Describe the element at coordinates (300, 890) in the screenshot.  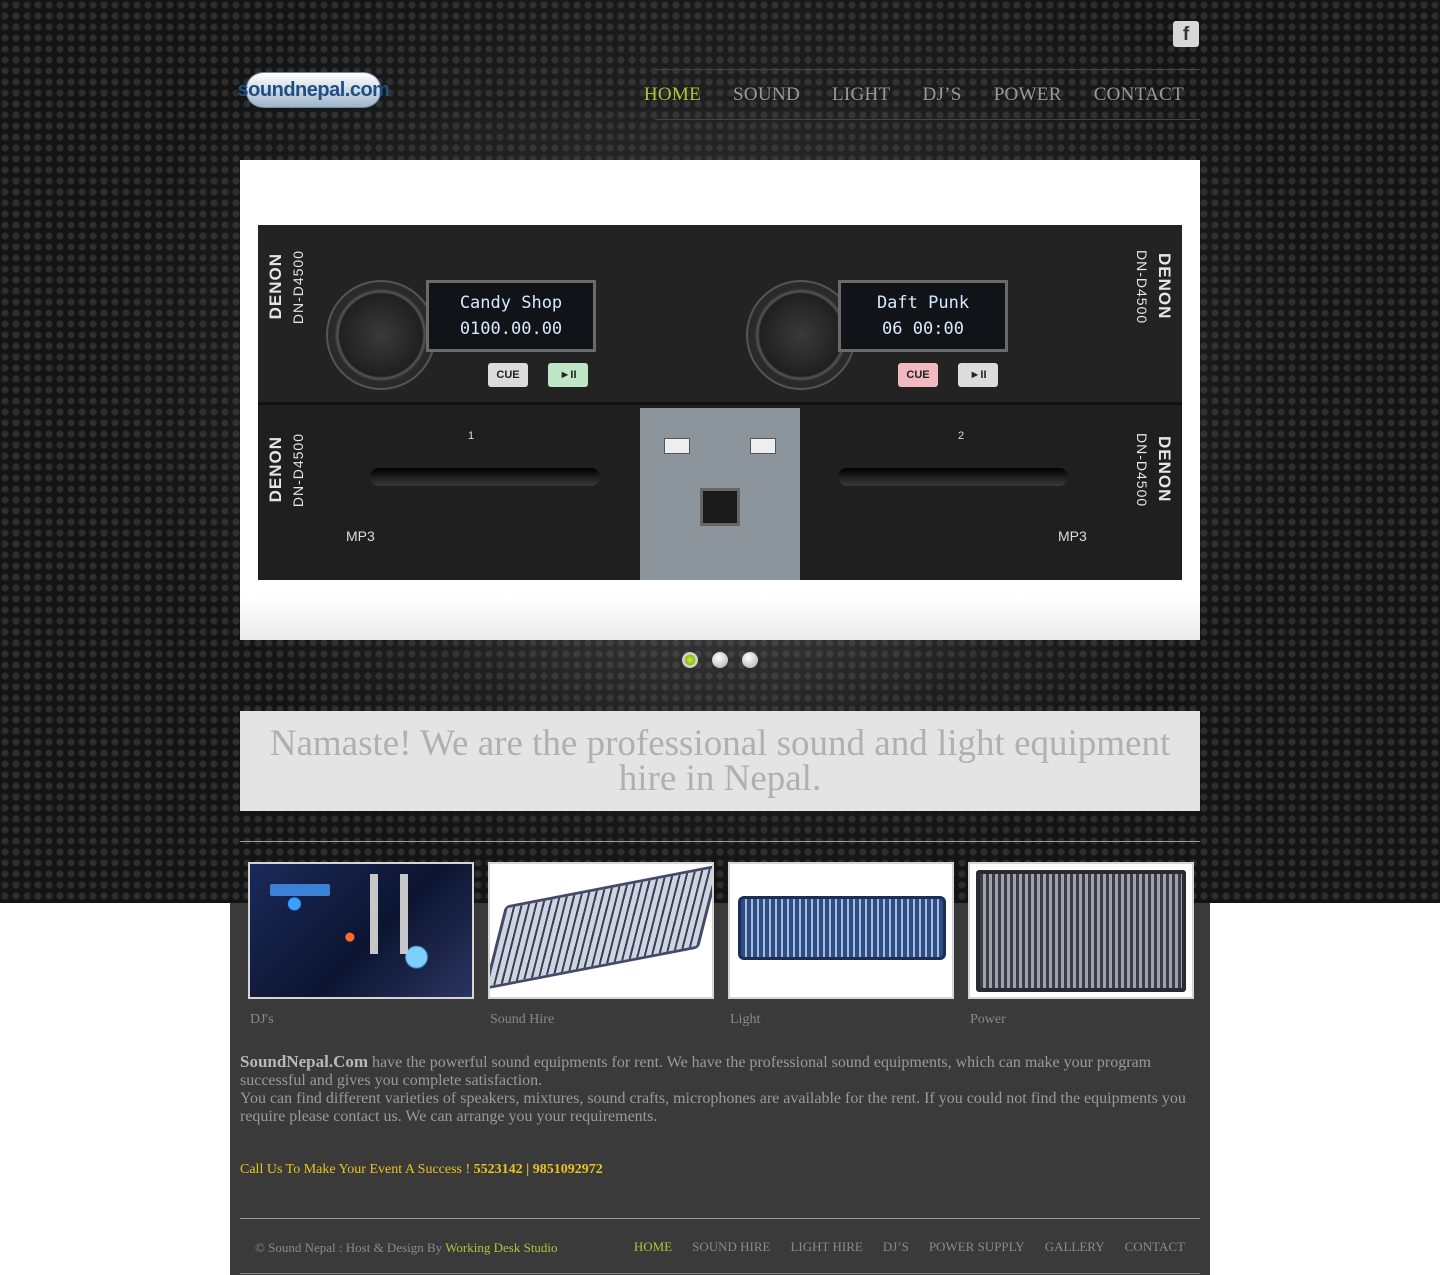
I see `controller-display` at that location.